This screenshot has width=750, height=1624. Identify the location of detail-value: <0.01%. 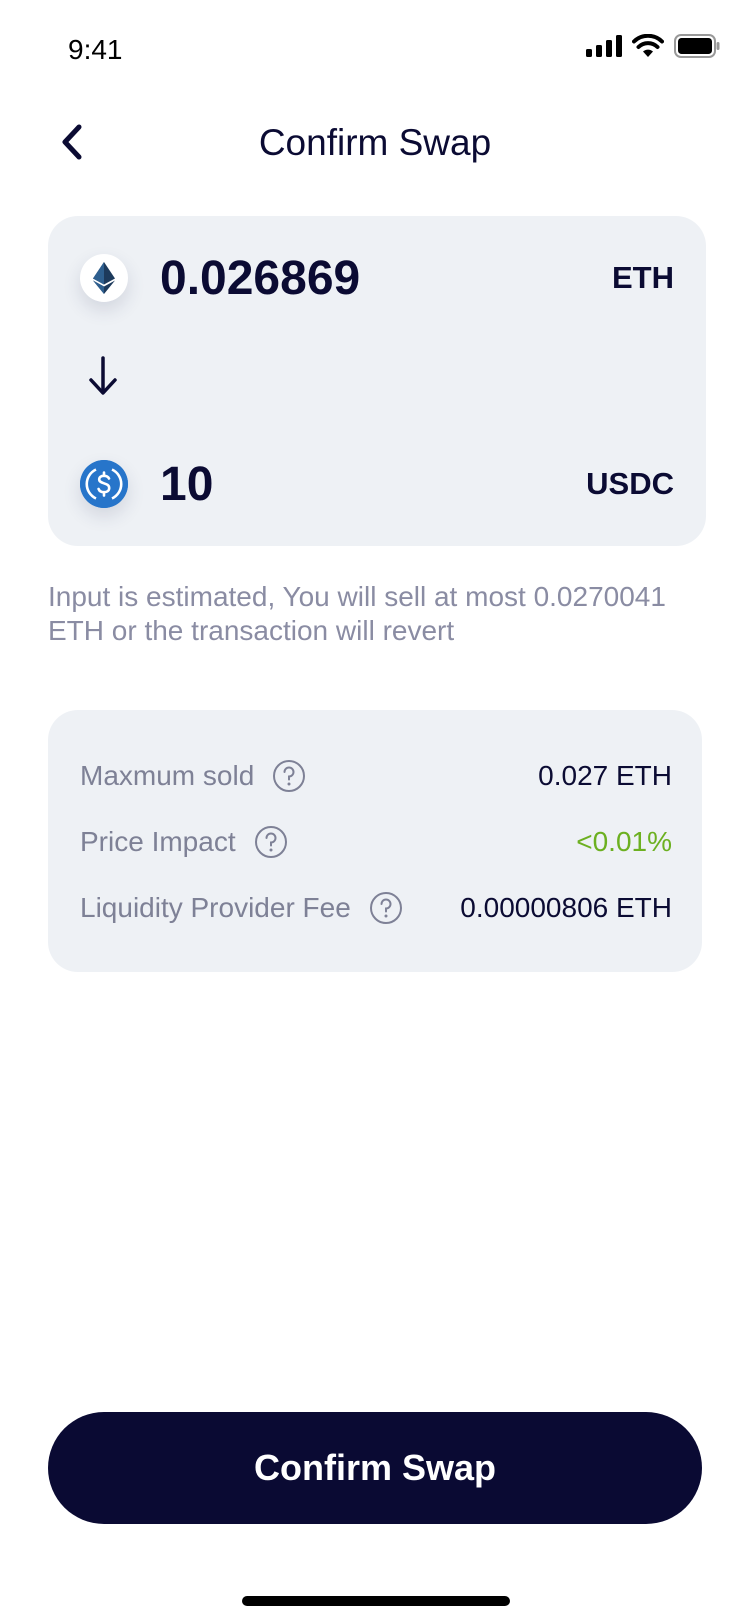
(624, 841).